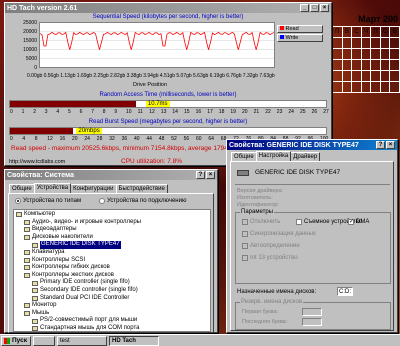  What do you see at coordinates (112, 283) in the screenshot?
I see `tree-item: Primary IDE controller (single fifo)` at bounding box center [112, 283].